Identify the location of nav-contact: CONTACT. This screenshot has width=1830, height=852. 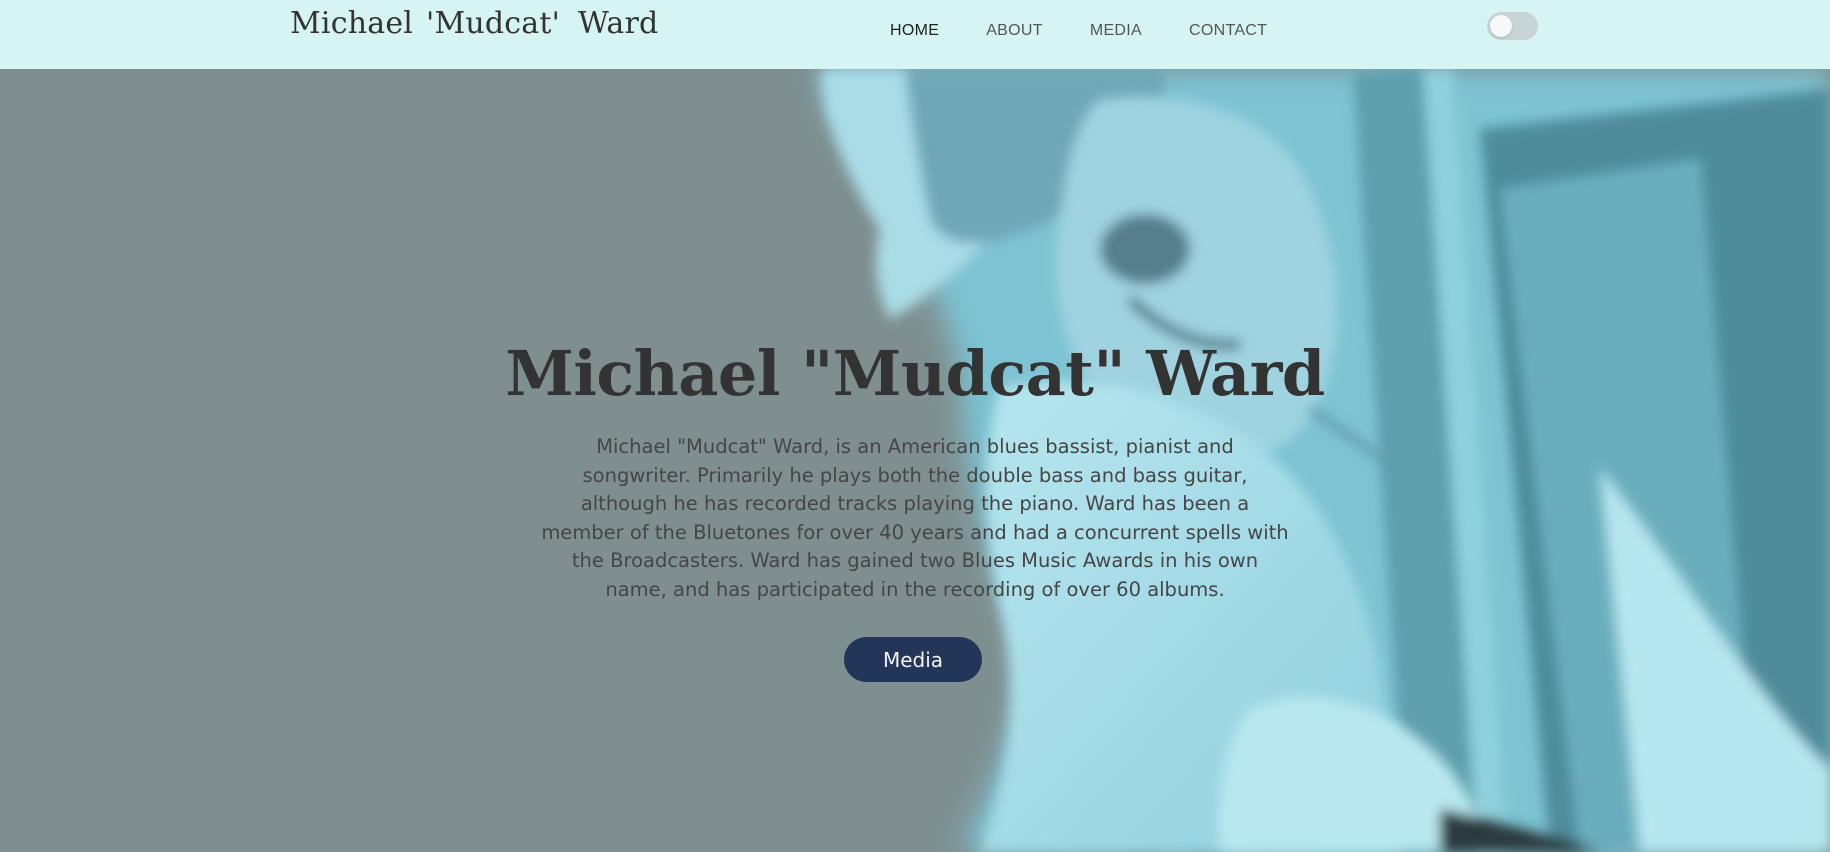
(1228, 31).